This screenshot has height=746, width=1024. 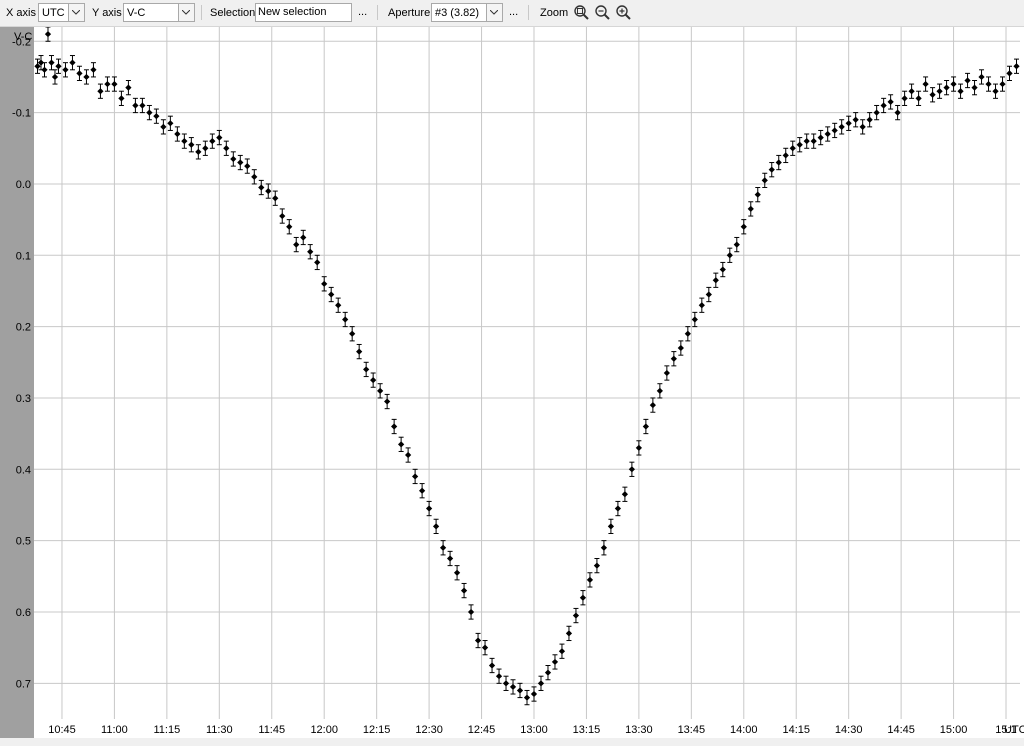 I want to click on aperture-select: #3 (3.82), so click(x=467, y=12).